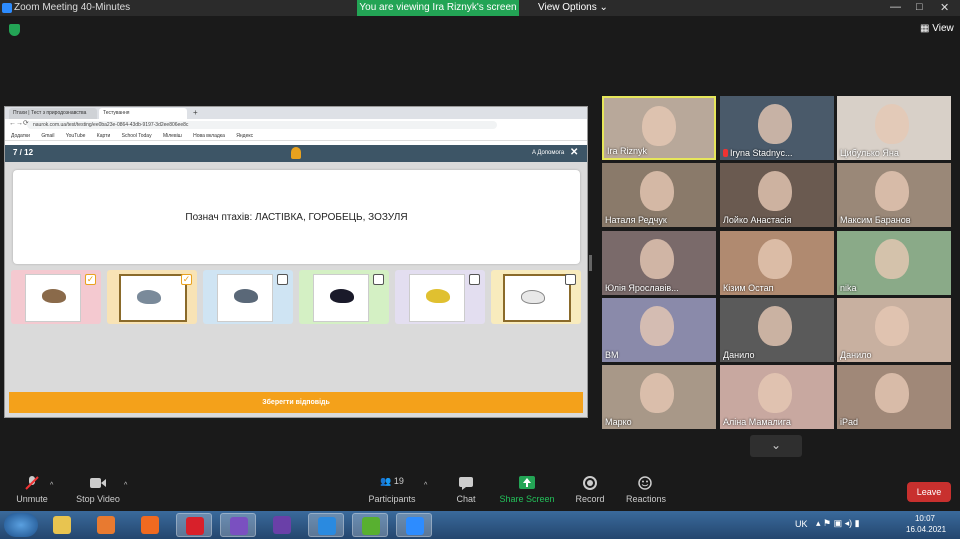  I want to click on participant-name: Ira Riznyk, so click(627, 151).